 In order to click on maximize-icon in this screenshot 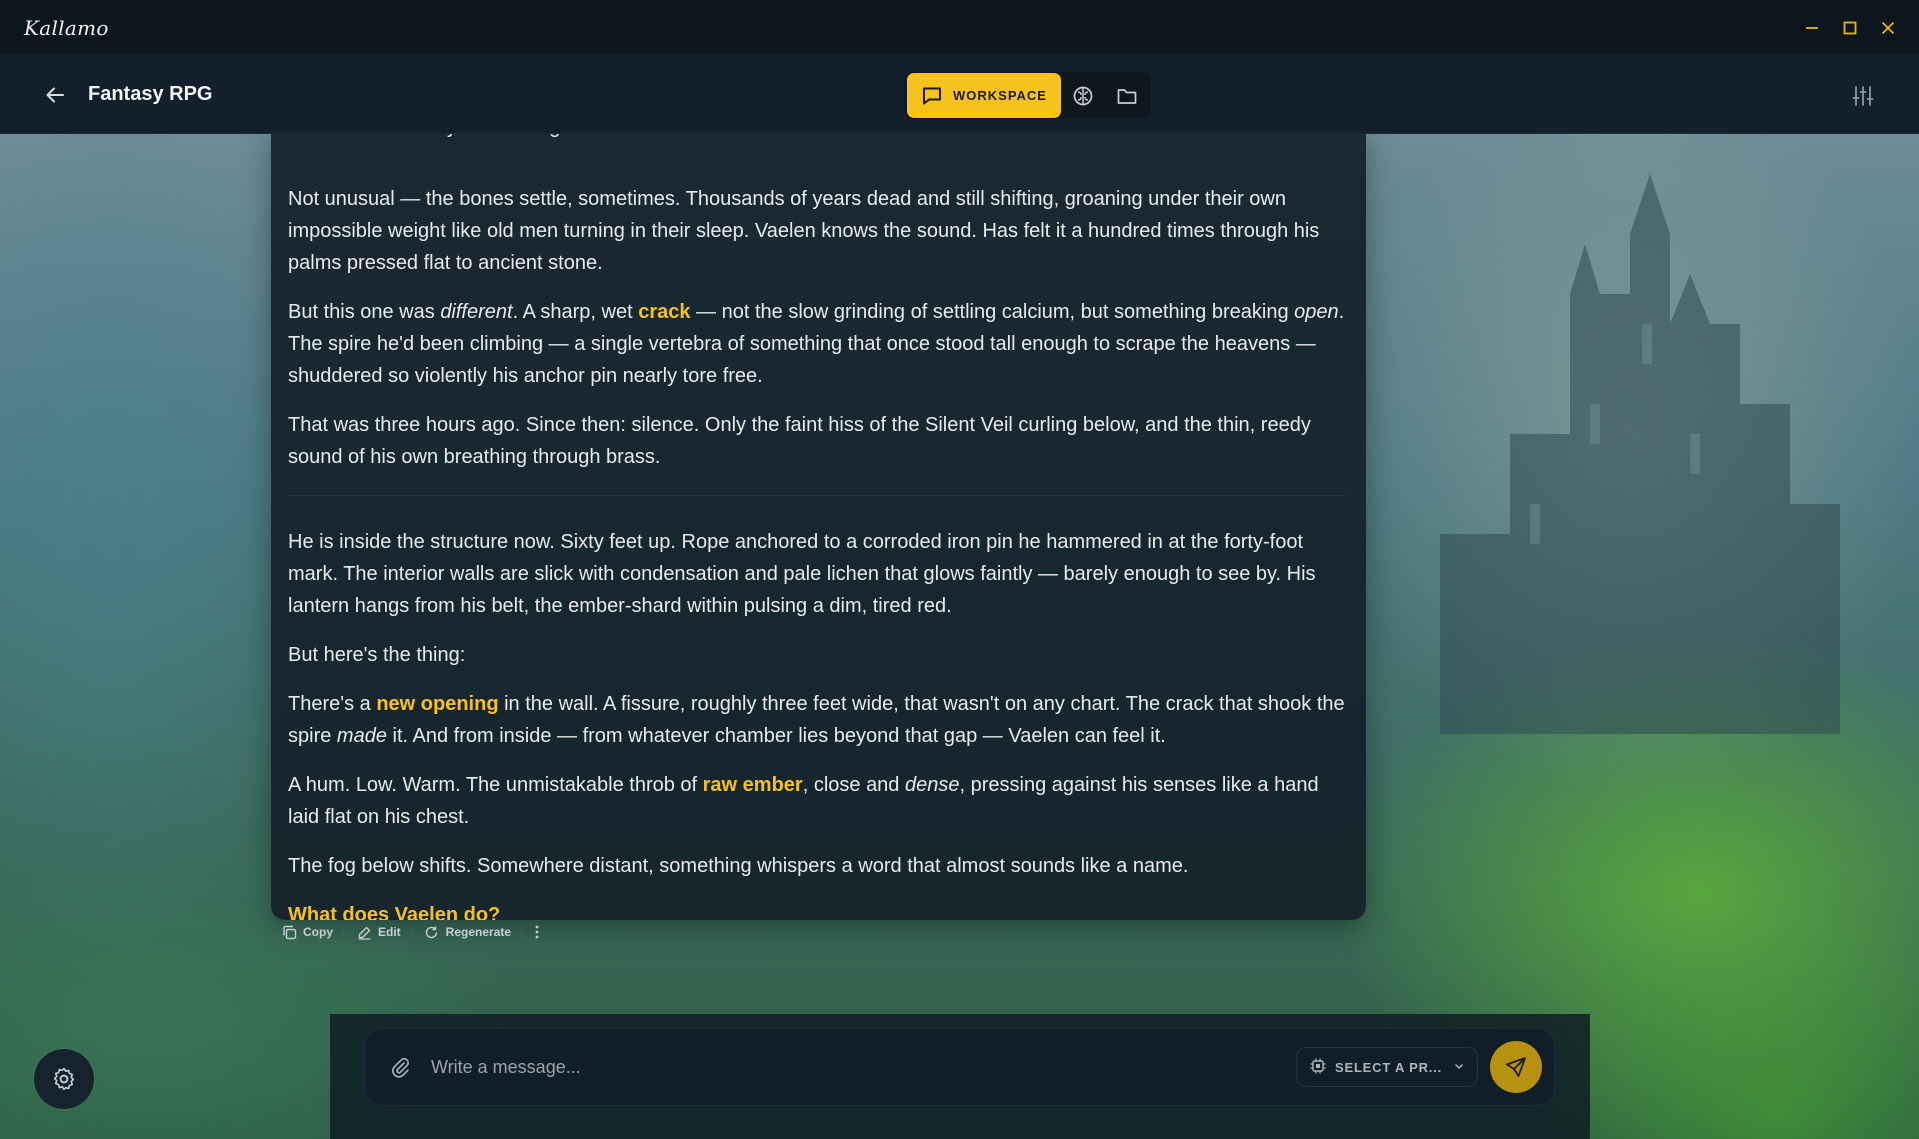, I will do `click(1850, 28)`.